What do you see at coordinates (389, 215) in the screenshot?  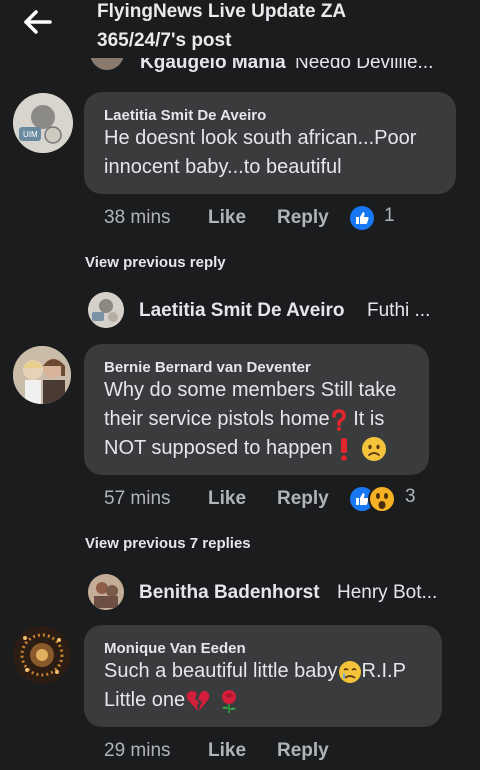 I see `reaction-count: 1` at bounding box center [389, 215].